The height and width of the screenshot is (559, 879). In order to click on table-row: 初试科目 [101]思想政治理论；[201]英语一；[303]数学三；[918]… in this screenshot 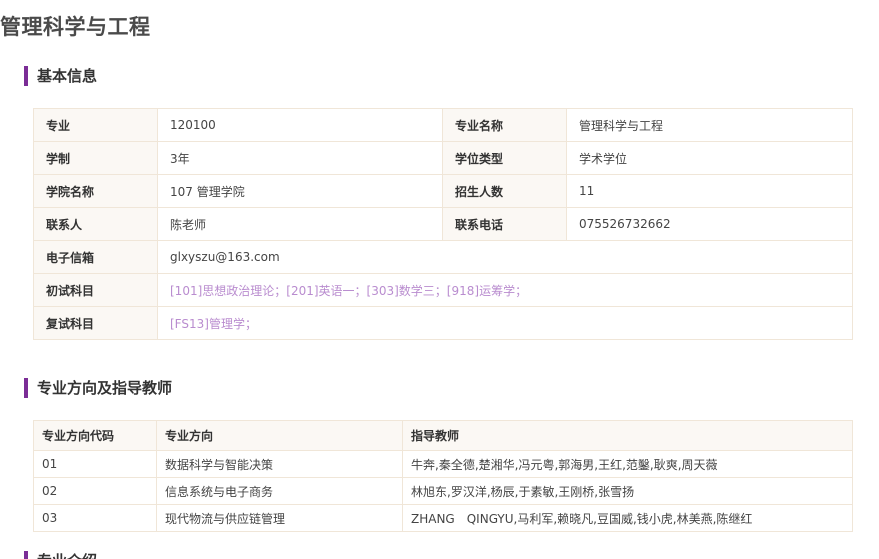, I will do `click(443, 290)`.